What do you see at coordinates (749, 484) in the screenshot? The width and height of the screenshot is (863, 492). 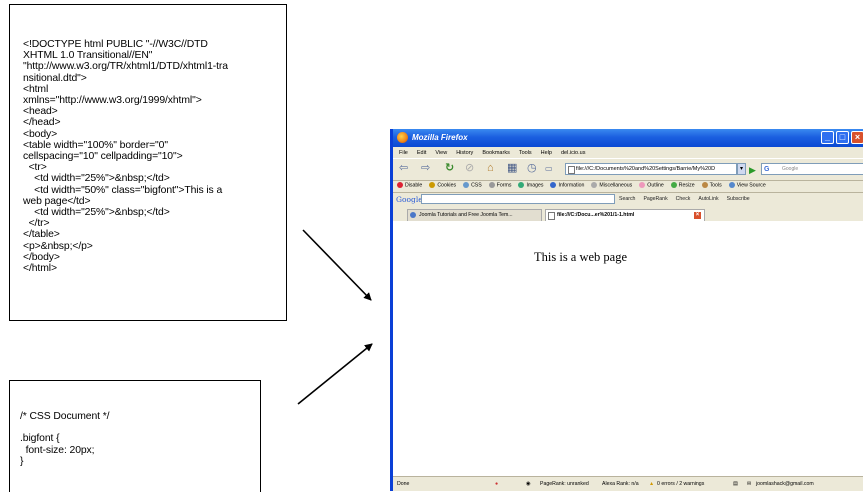 I see `mail-icon: ✉` at bounding box center [749, 484].